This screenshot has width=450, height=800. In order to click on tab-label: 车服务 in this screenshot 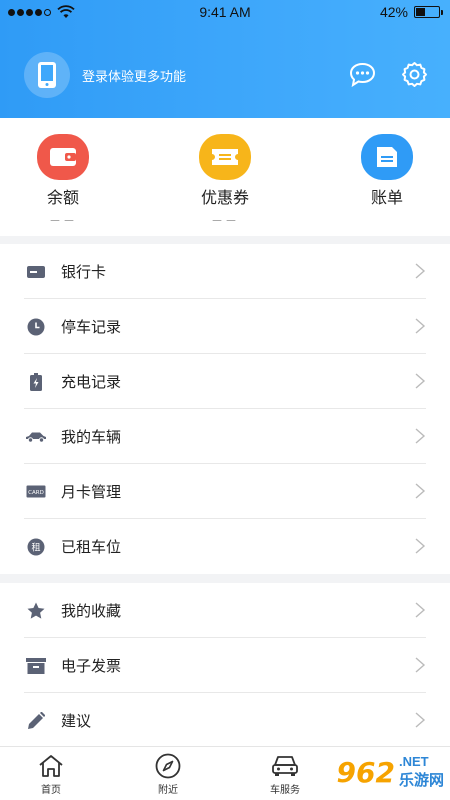, I will do `click(285, 790)`.